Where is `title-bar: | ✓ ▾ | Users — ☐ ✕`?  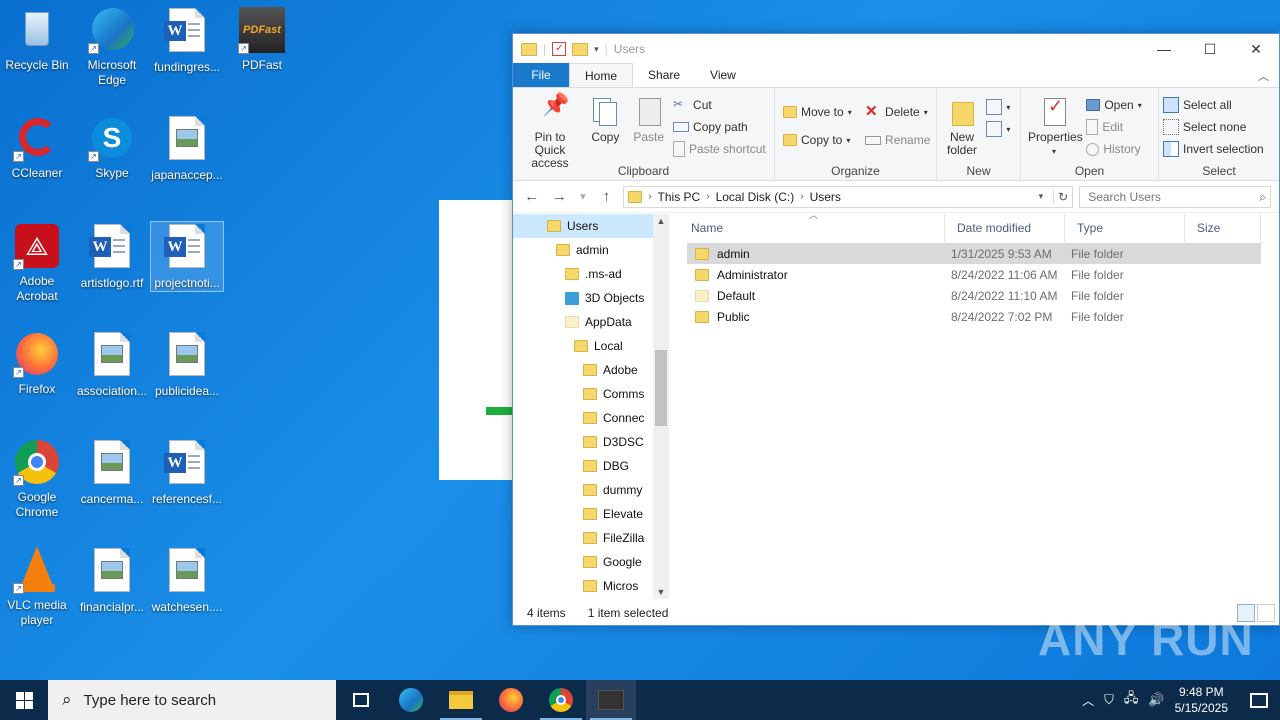
title-bar: | ✓ ▾ | Users — ☐ ✕ is located at coordinates (896, 49).